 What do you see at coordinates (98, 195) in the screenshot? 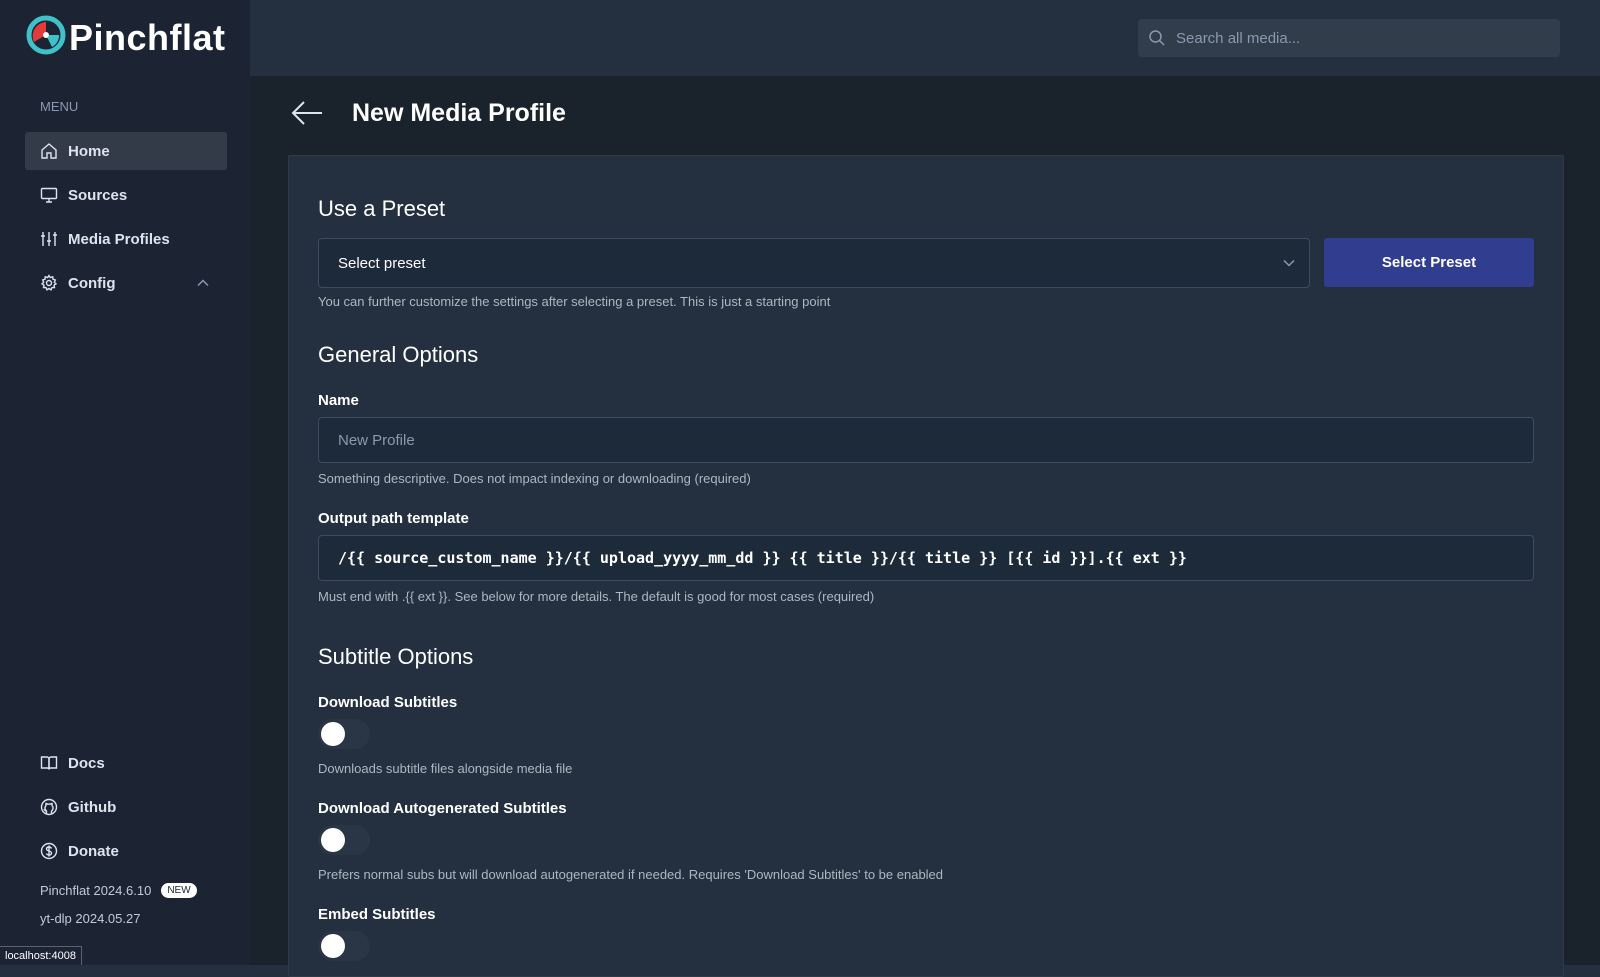
I see `sidebar-item-label: Sources` at bounding box center [98, 195].